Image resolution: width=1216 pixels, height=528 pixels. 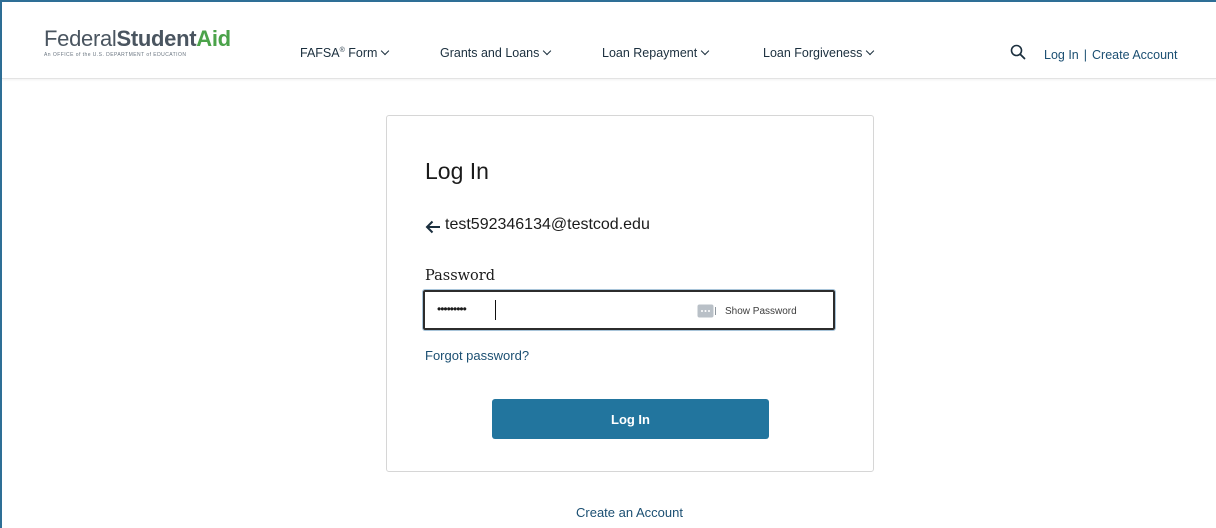 What do you see at coordinates (1018, 52) in the screenshot?
I see `search-icon` at bounding box center [1018, 52].